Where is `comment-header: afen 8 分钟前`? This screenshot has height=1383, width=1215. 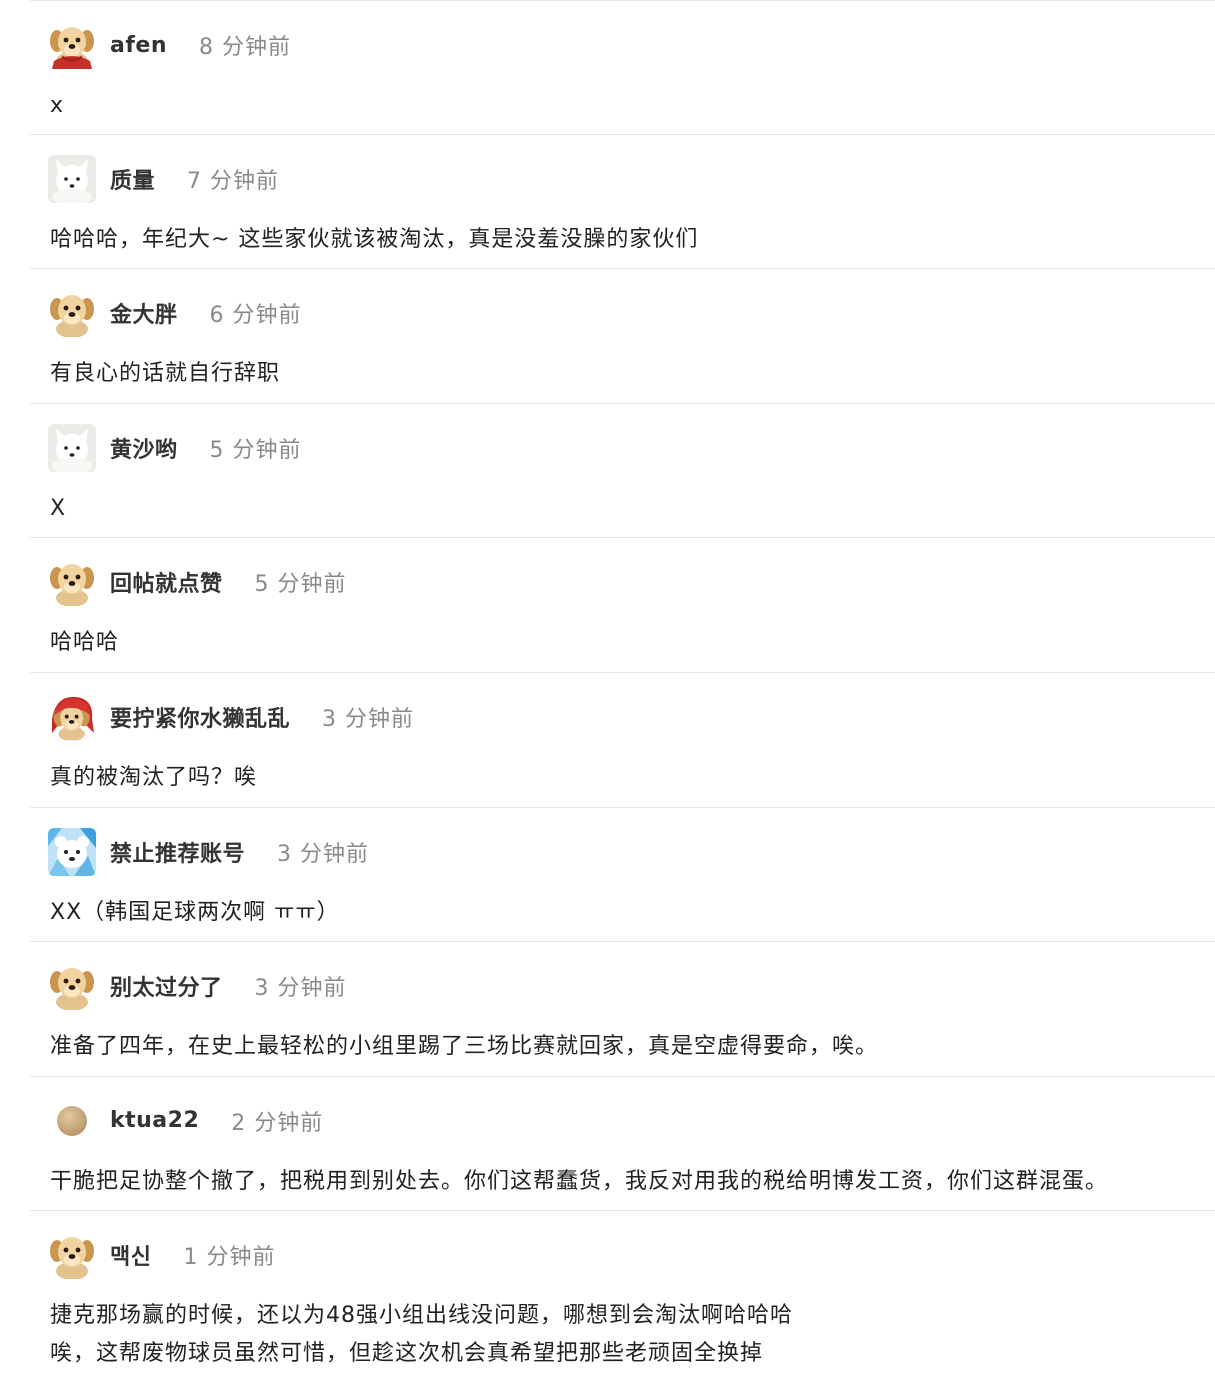
comment-header: afen 8 分钟前 is located at coordinates (169, 45).